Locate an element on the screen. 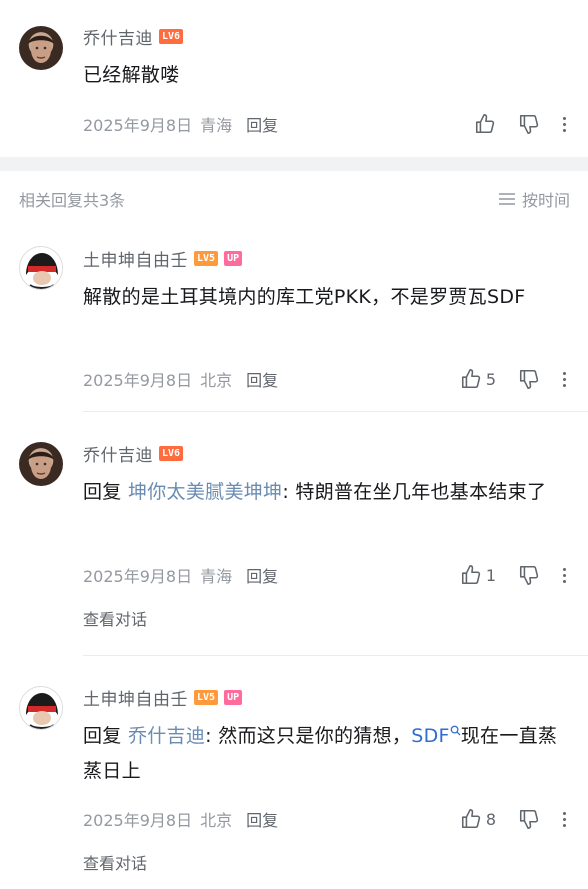  sort-label: 按时间 is located at coordinates (545, 200).